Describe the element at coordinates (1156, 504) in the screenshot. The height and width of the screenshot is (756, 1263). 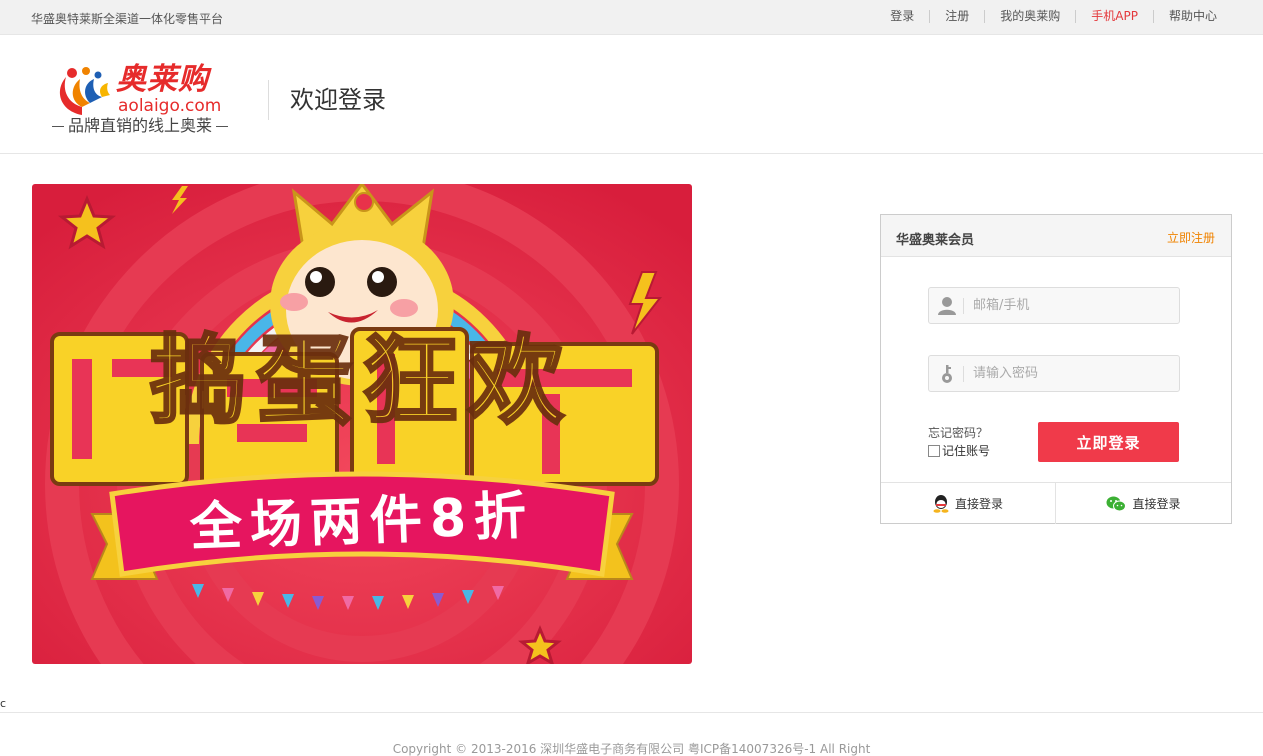
I see `wechat-login-label: 直接登录` at that location.